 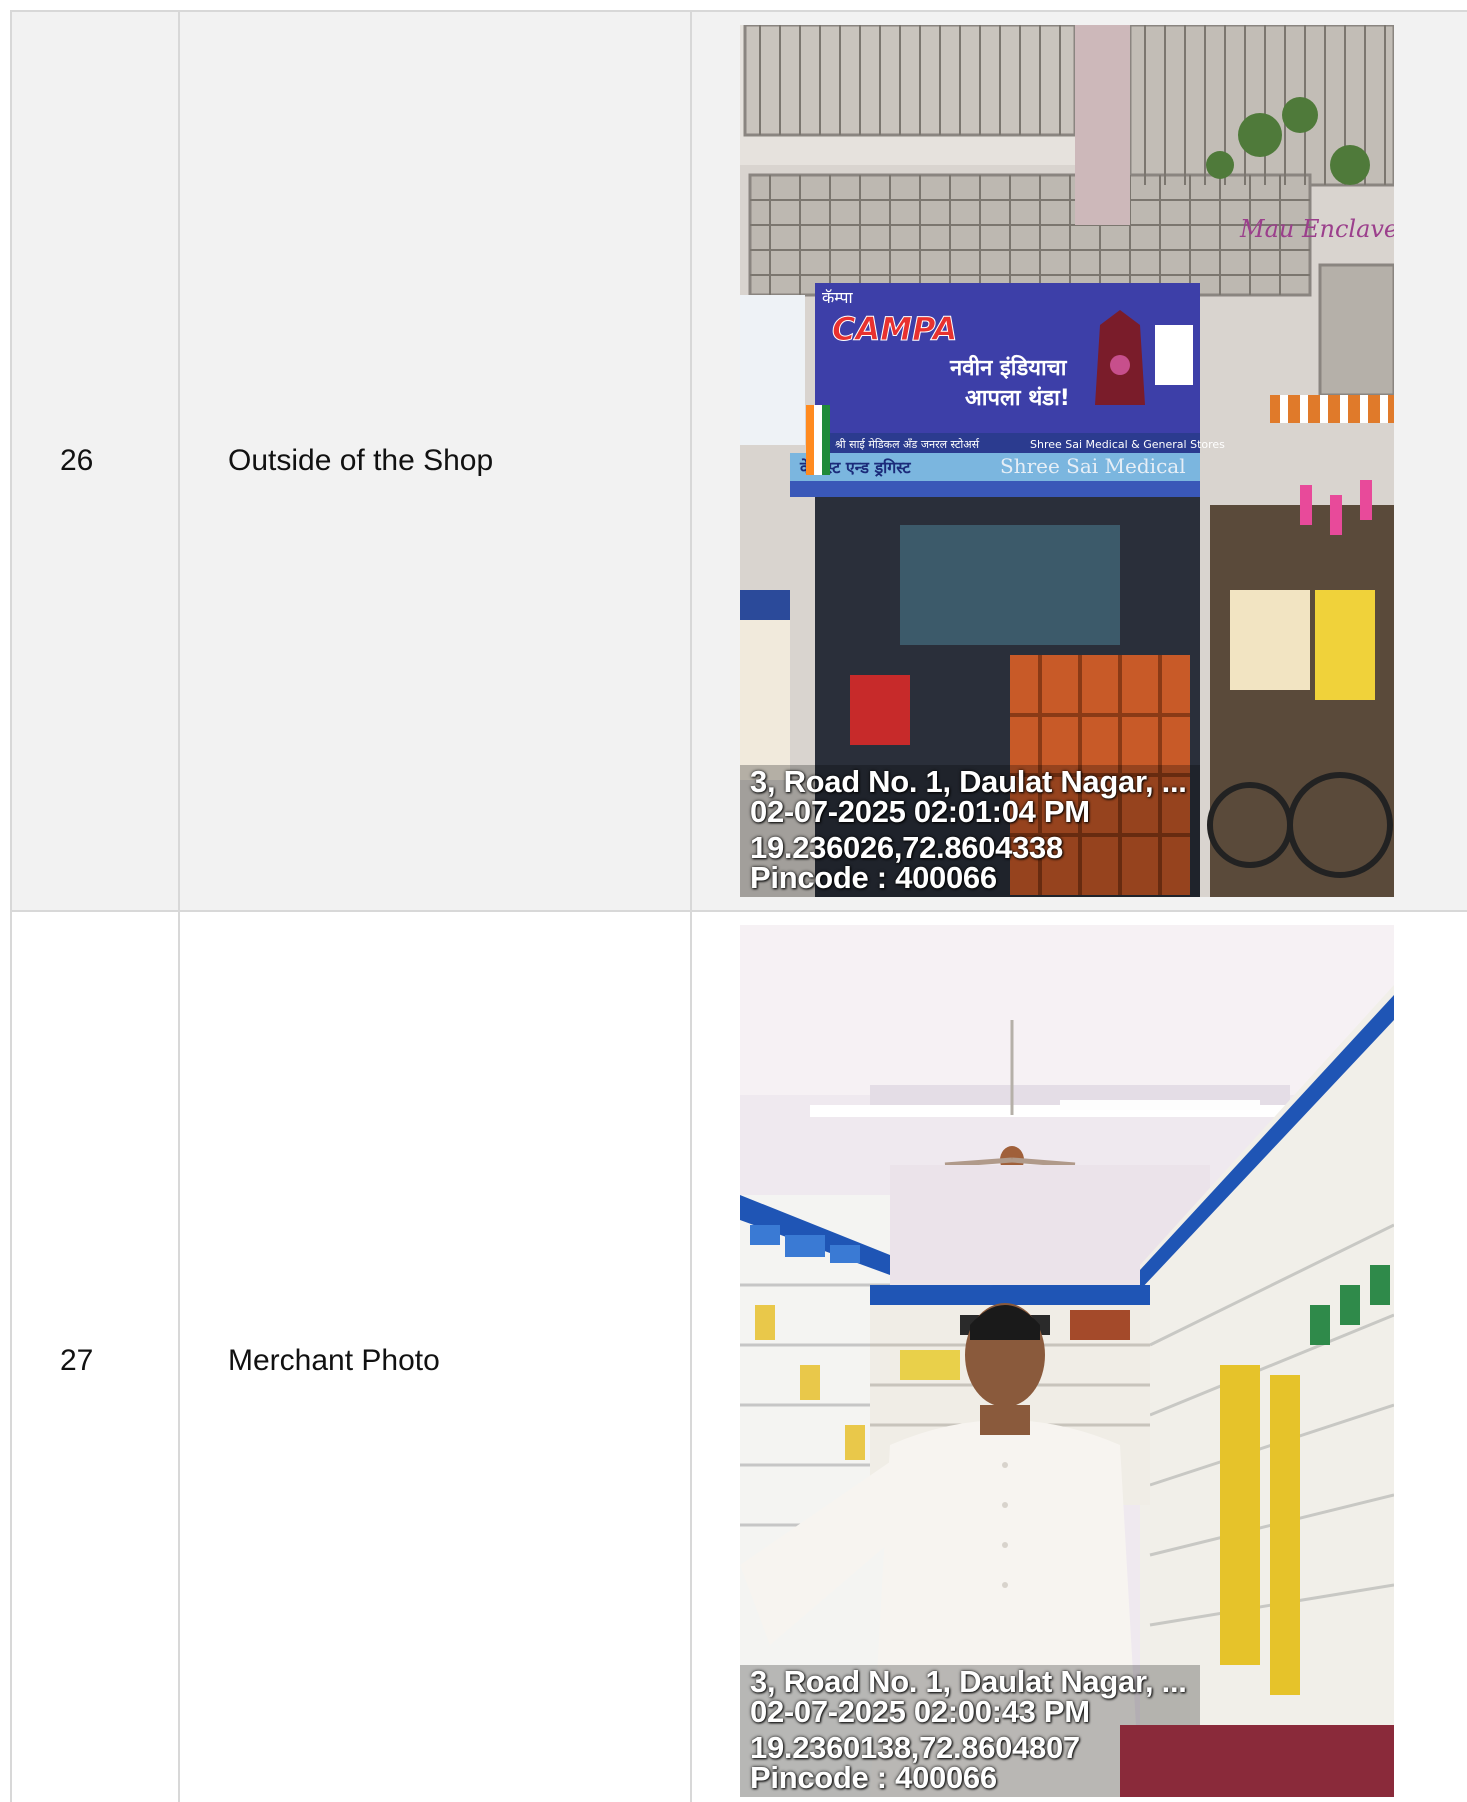 I want to click on row-number: 27, so click(x=95, y=1356).